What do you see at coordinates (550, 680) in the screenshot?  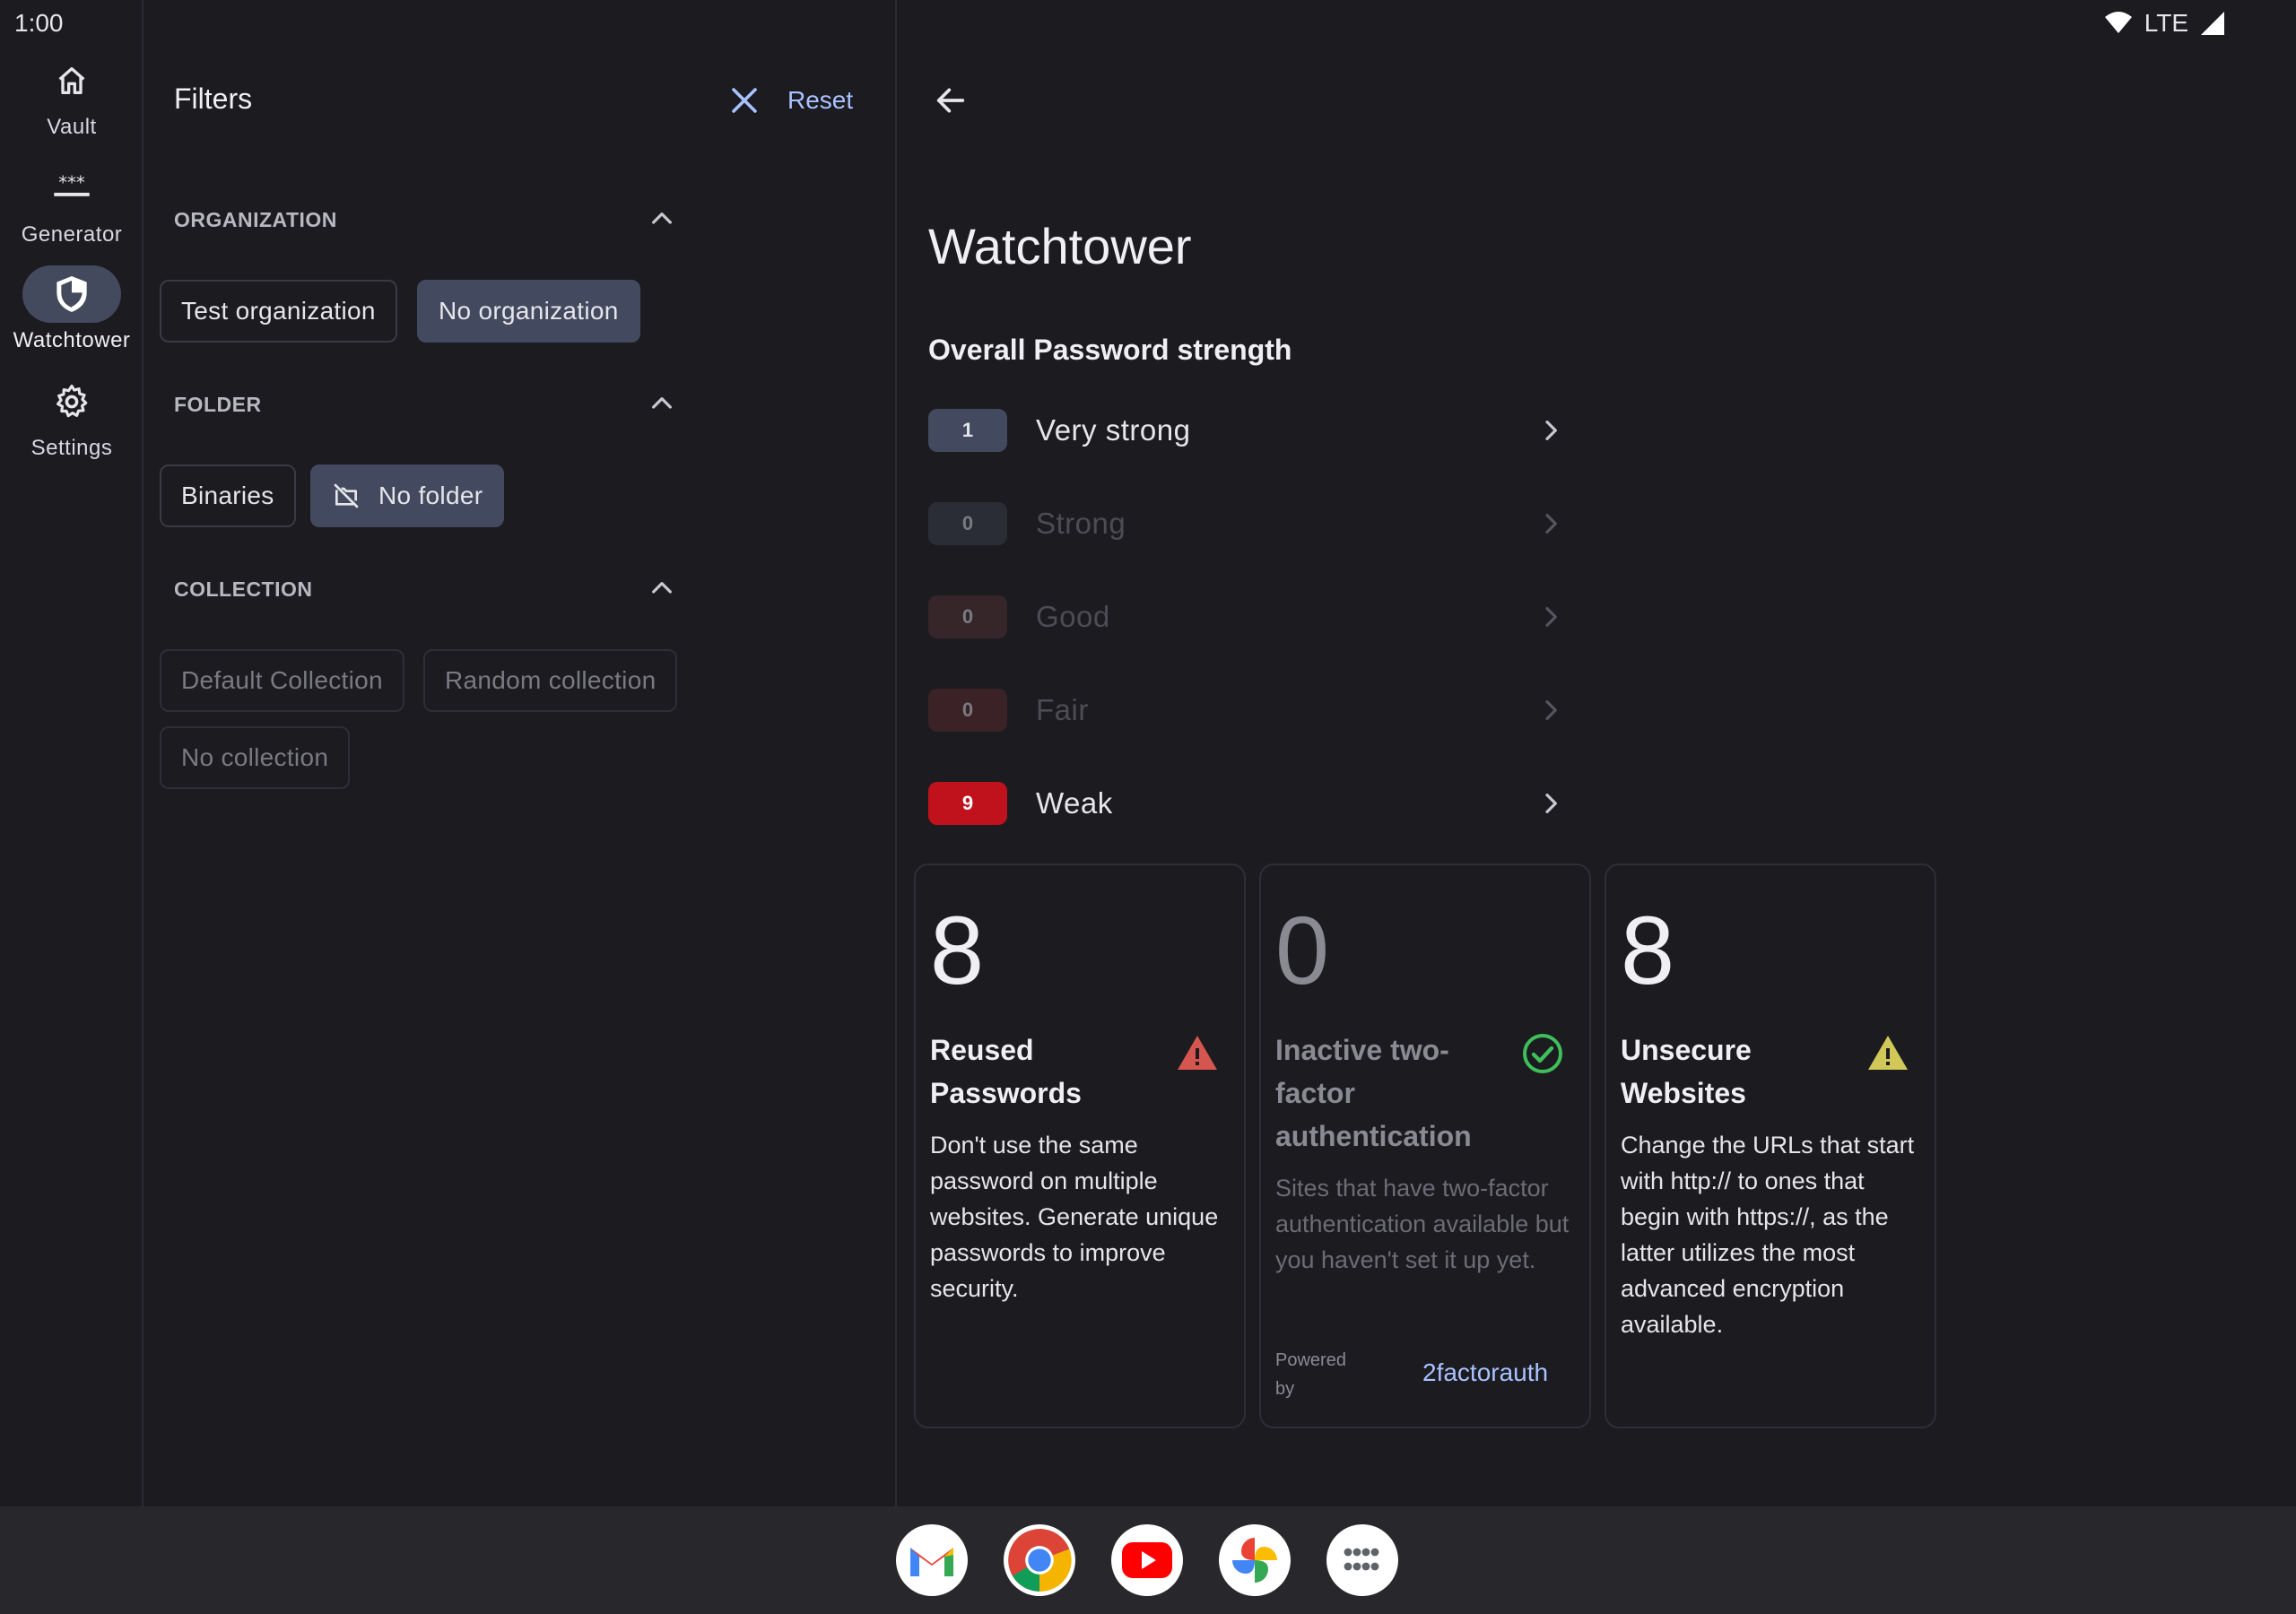 I see `chip-random-collection: Random collection` at bounding box center [550, 680].